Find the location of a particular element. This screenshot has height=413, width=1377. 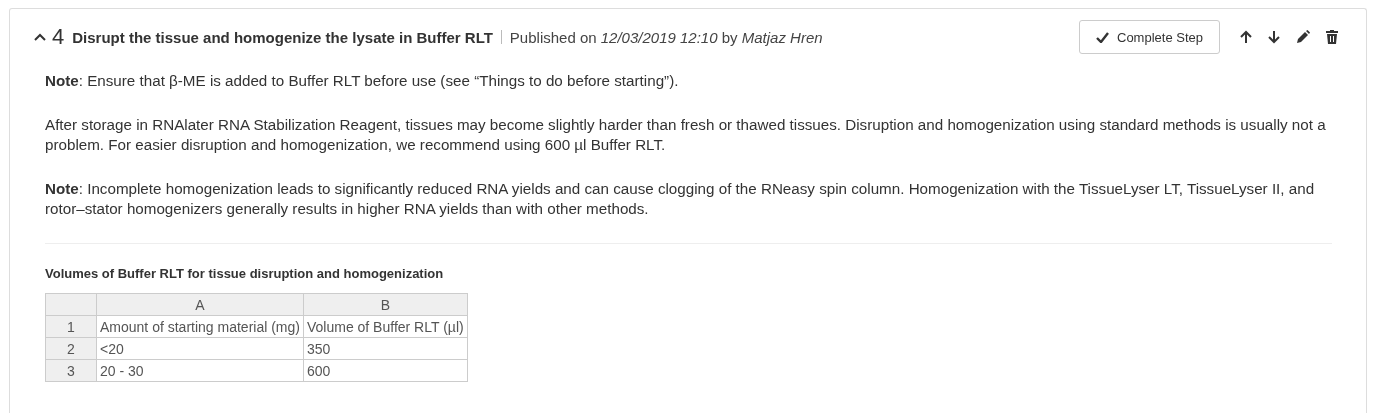

move-up-icon is located at coordinates (1246, 37).